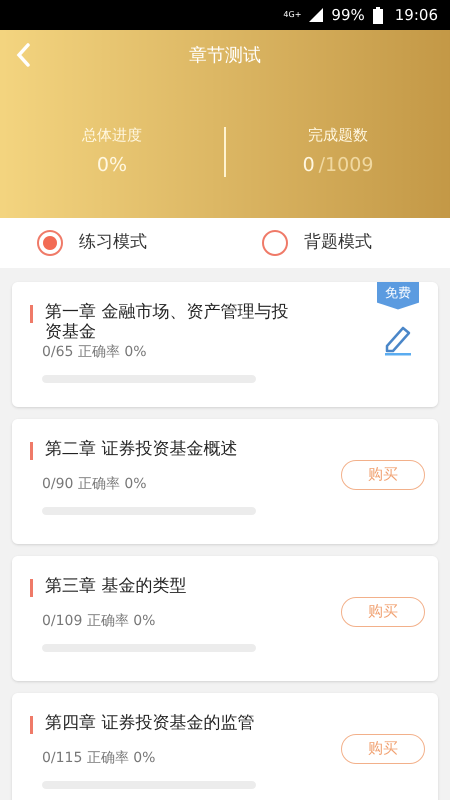  What do you see at coordinates (225, 56) in the screenshot?
I see `page-title: 章节测试` at bounding box center [225, 56].